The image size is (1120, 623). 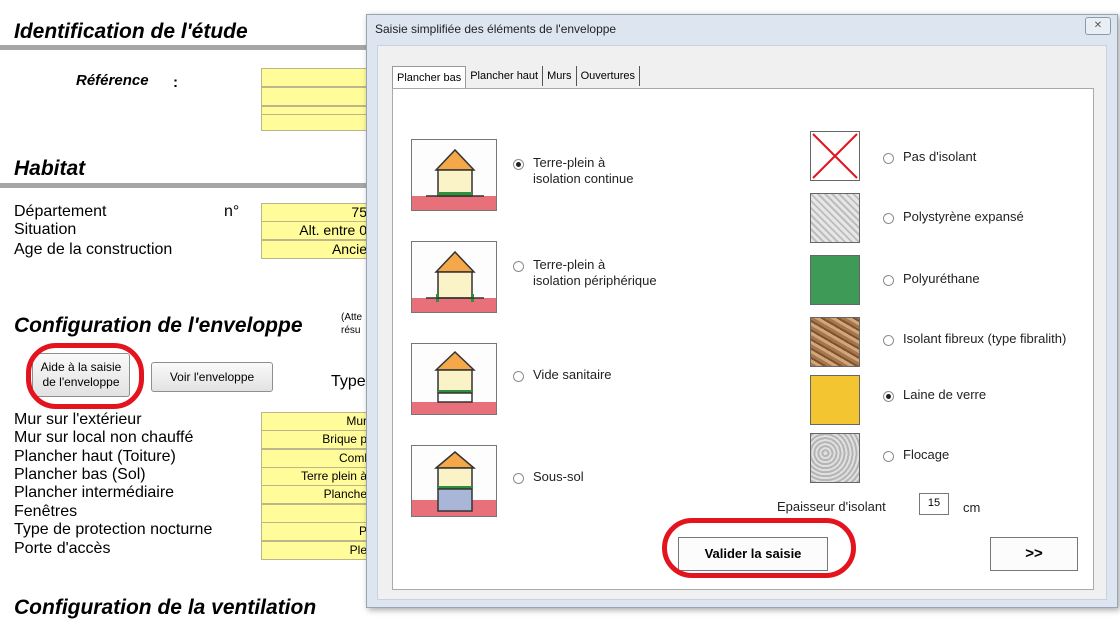 I want to click on flocking-icon, so click(x=835, y=458).